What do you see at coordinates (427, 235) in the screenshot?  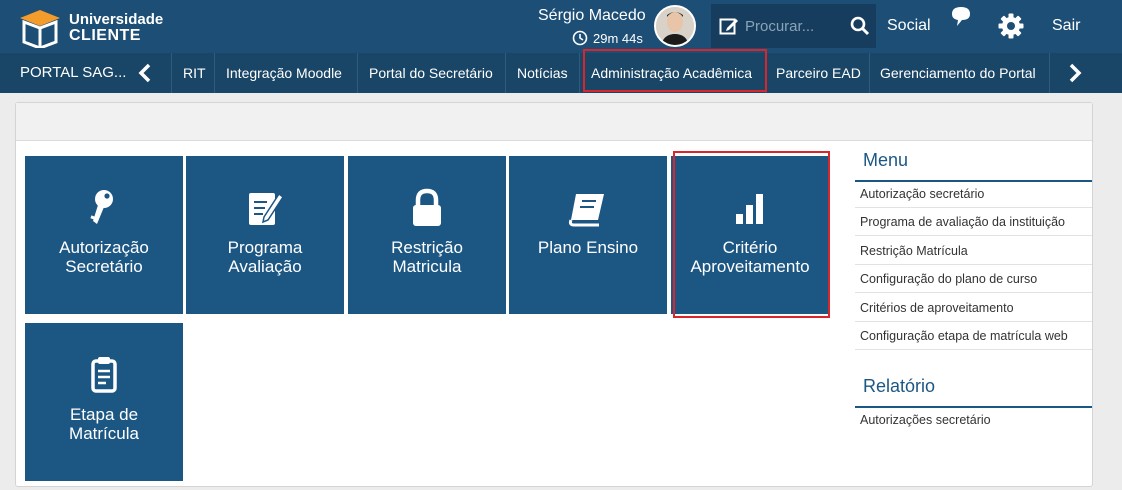 I see `tile-restricao-matricula: Restrição Matricula` at bounding box center [427, 235].